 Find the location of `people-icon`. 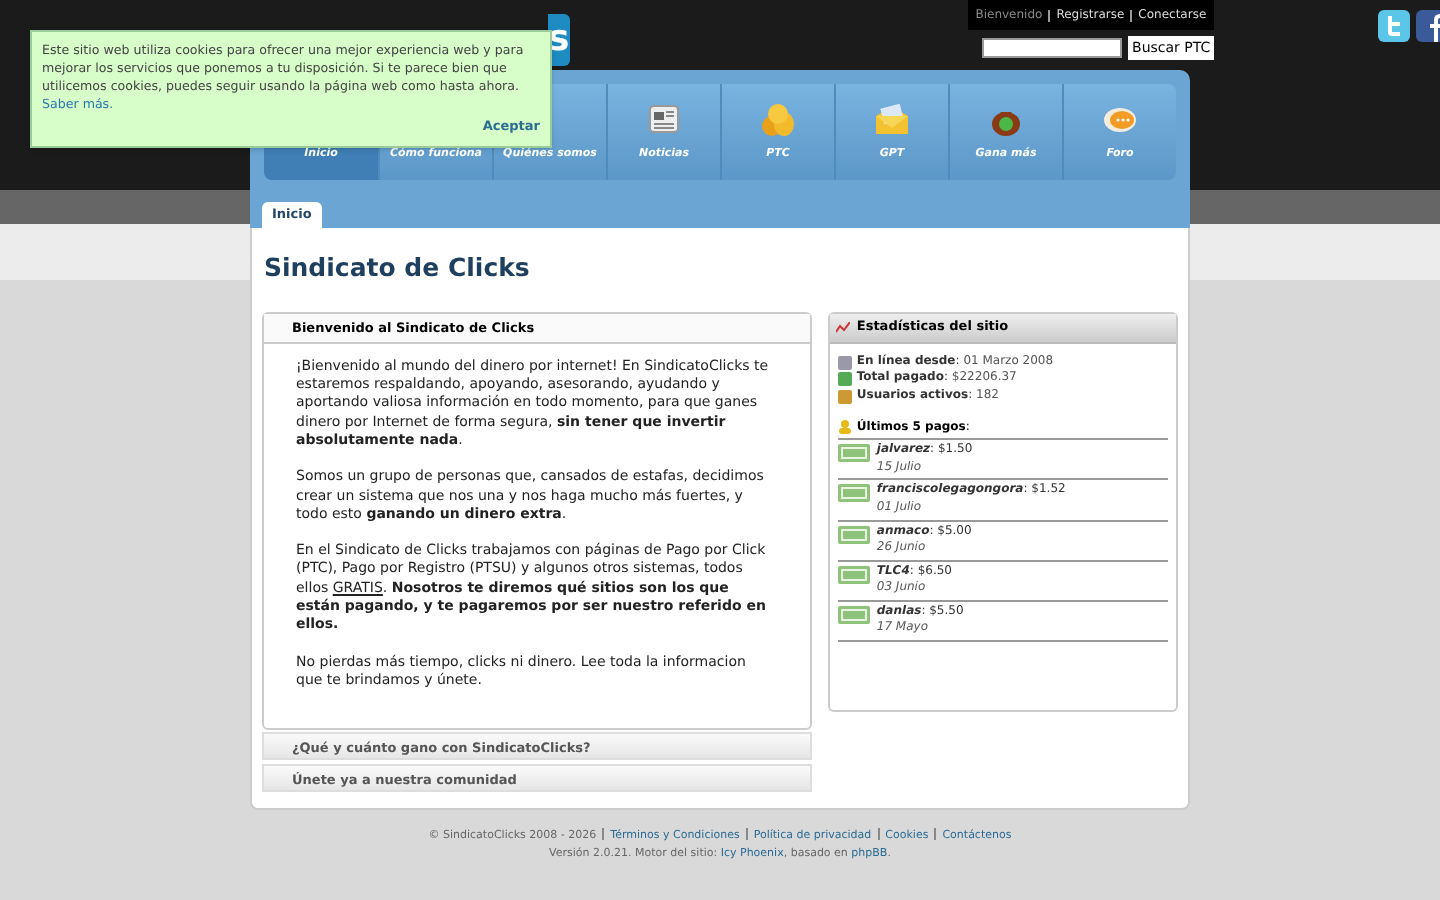

people-icon is located at coordinates (845, 427).